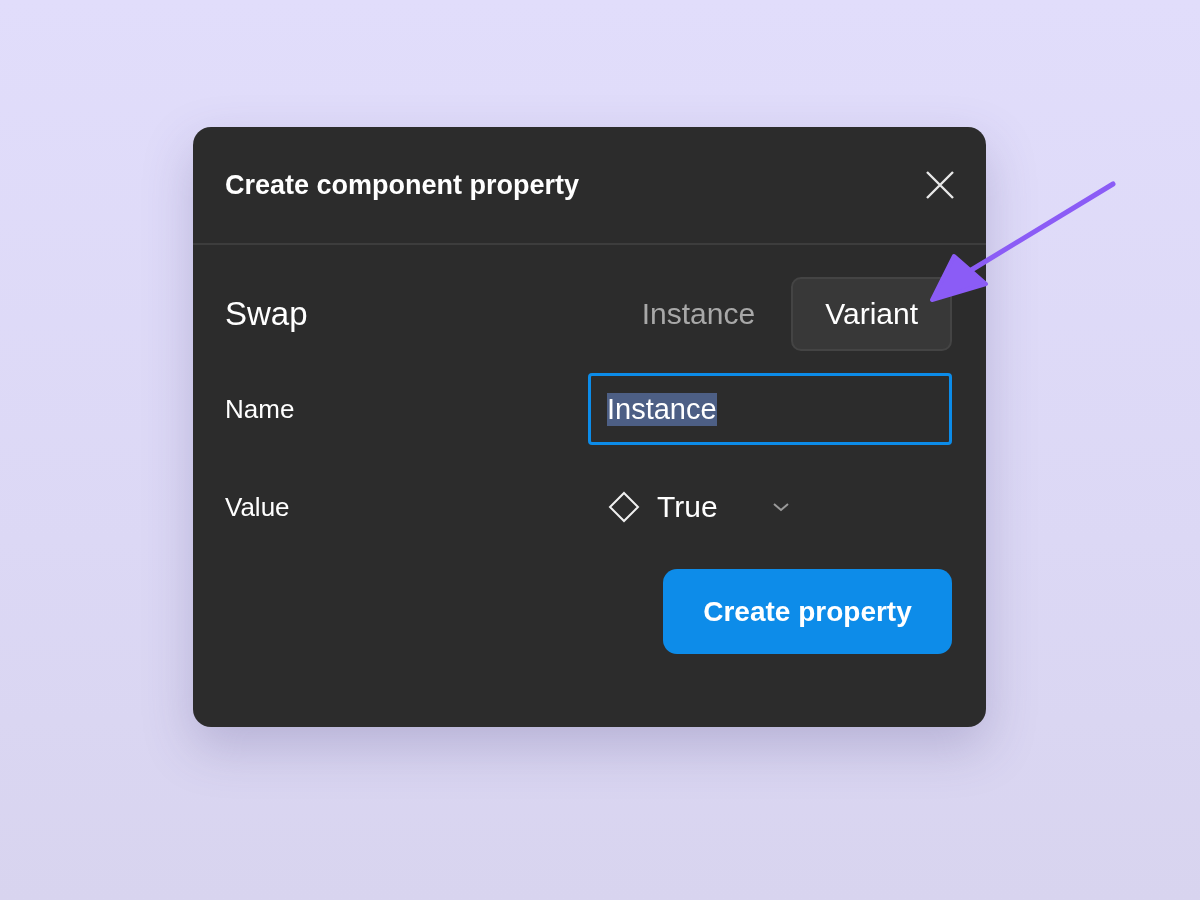 The image size is (1200, 900). Describe the element at coordinates (780, 507) in the screenshot. I see `chevron-down-icon` at that location.